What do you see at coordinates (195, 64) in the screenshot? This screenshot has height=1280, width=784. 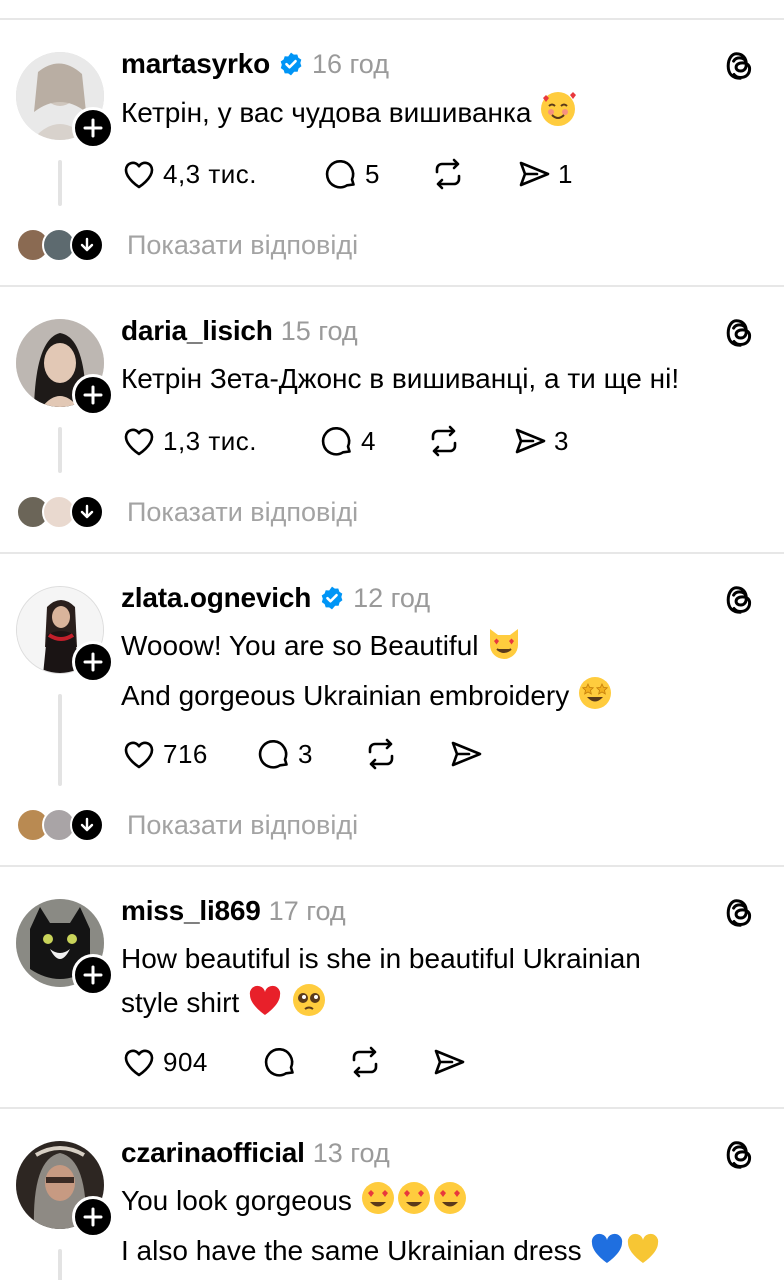 I see `username: martasyrko` at bounding box center [195, 64].